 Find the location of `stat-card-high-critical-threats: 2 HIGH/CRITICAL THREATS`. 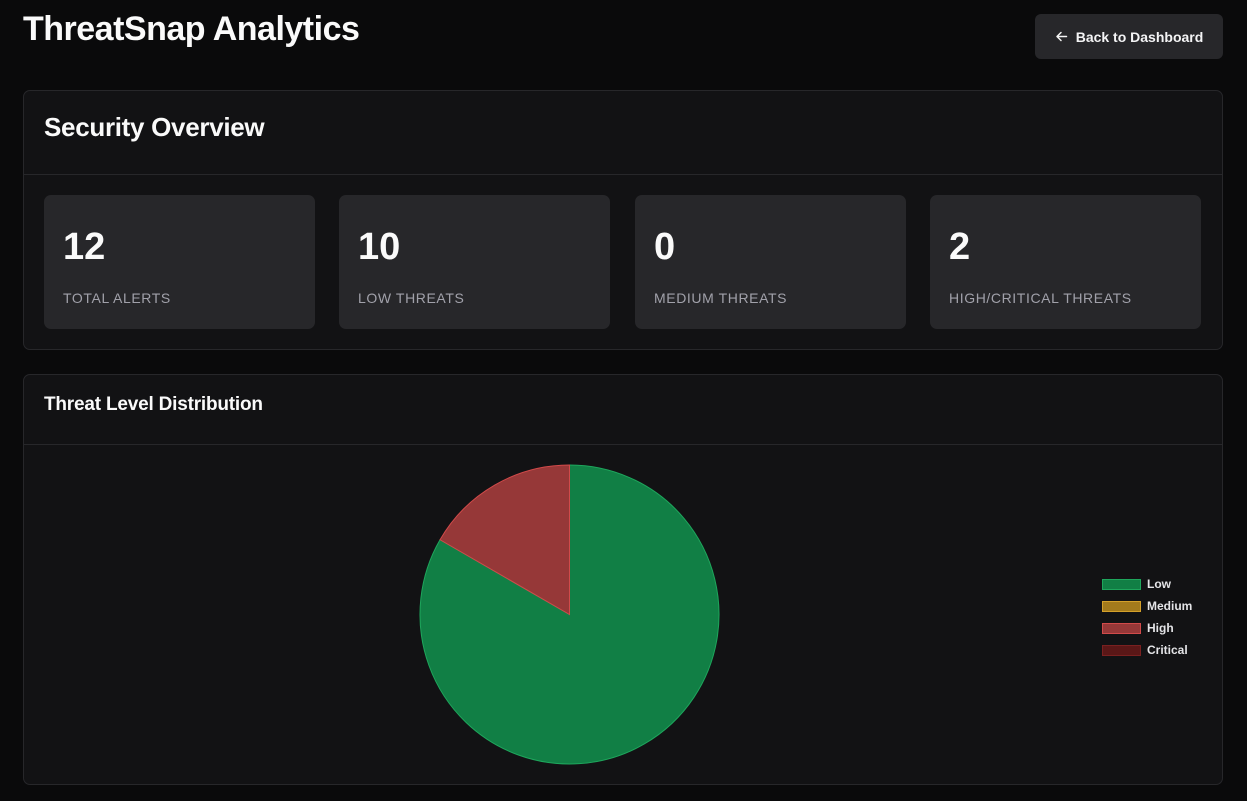

stat-card-high-critical-threats: 2 HIGH/CRITICAL THREATS is located at coordinates (1065, 262).